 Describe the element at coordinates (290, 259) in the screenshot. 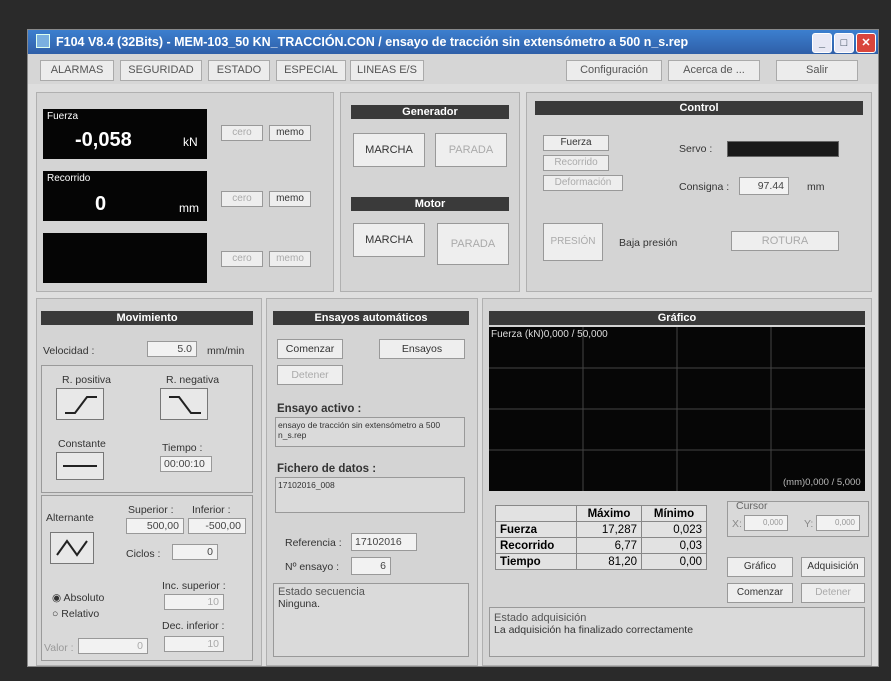

I see `extra-memo-button: memo` at that location.